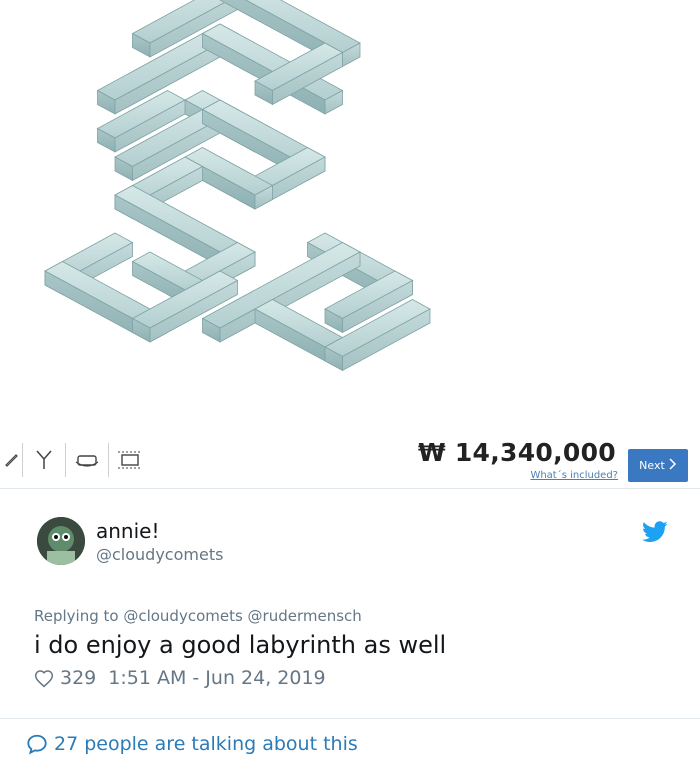  I want to click on price-label: ₩ 14,340,000, so click(516, 452).